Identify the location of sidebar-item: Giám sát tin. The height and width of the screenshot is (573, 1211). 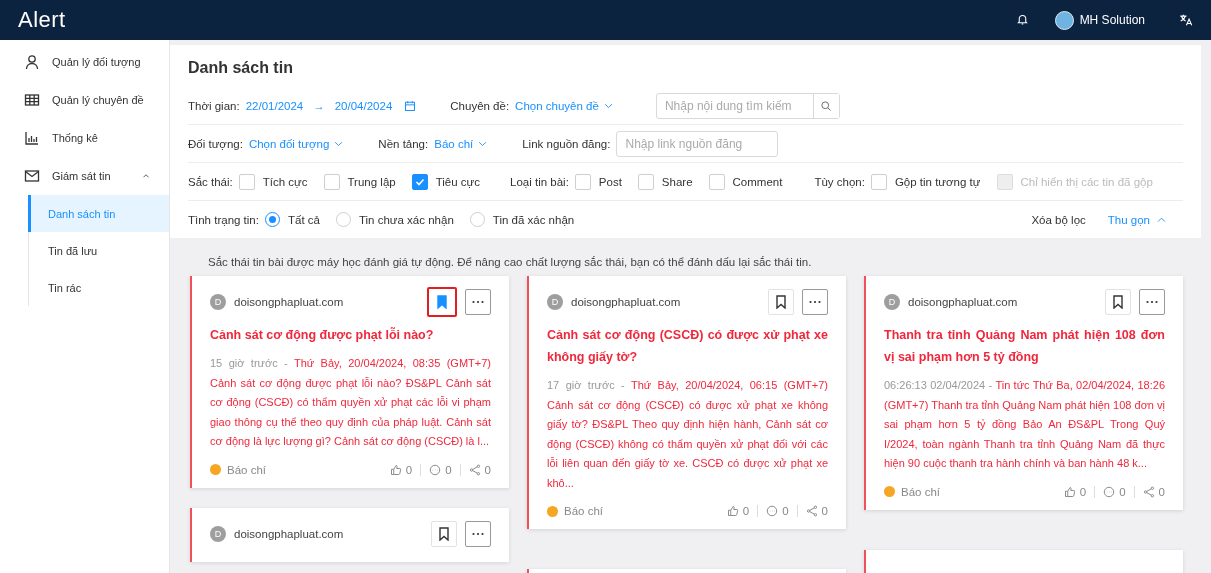
(84, 176).